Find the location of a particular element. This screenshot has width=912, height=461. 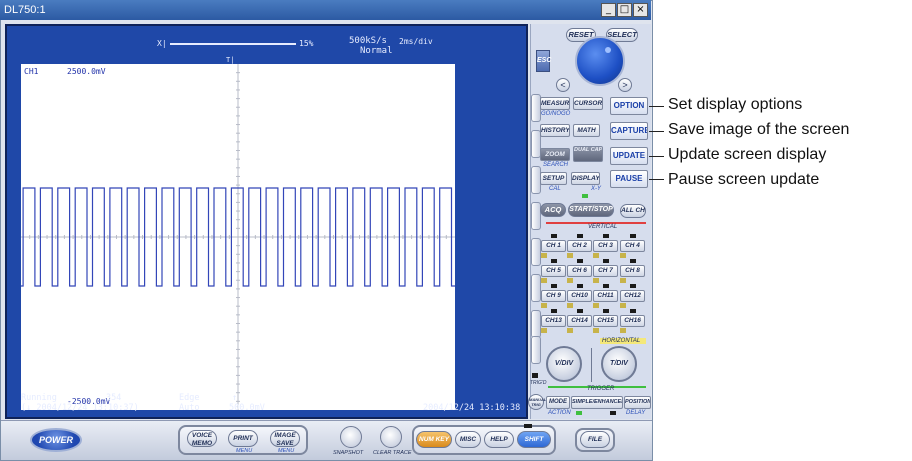

horizontal-label: HORIZONTAL is located at coordinates (621, 341).